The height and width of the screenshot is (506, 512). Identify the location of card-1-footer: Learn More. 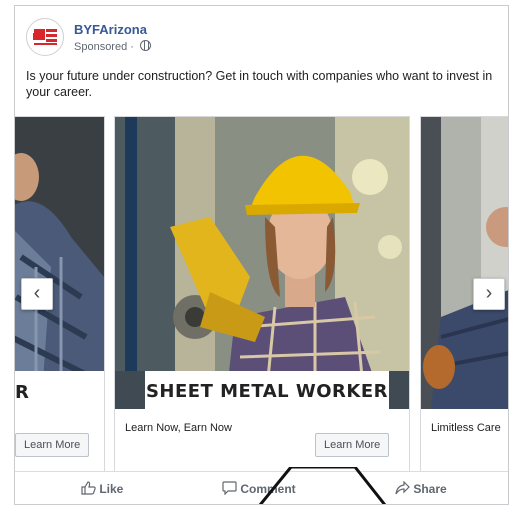
(59, 440).